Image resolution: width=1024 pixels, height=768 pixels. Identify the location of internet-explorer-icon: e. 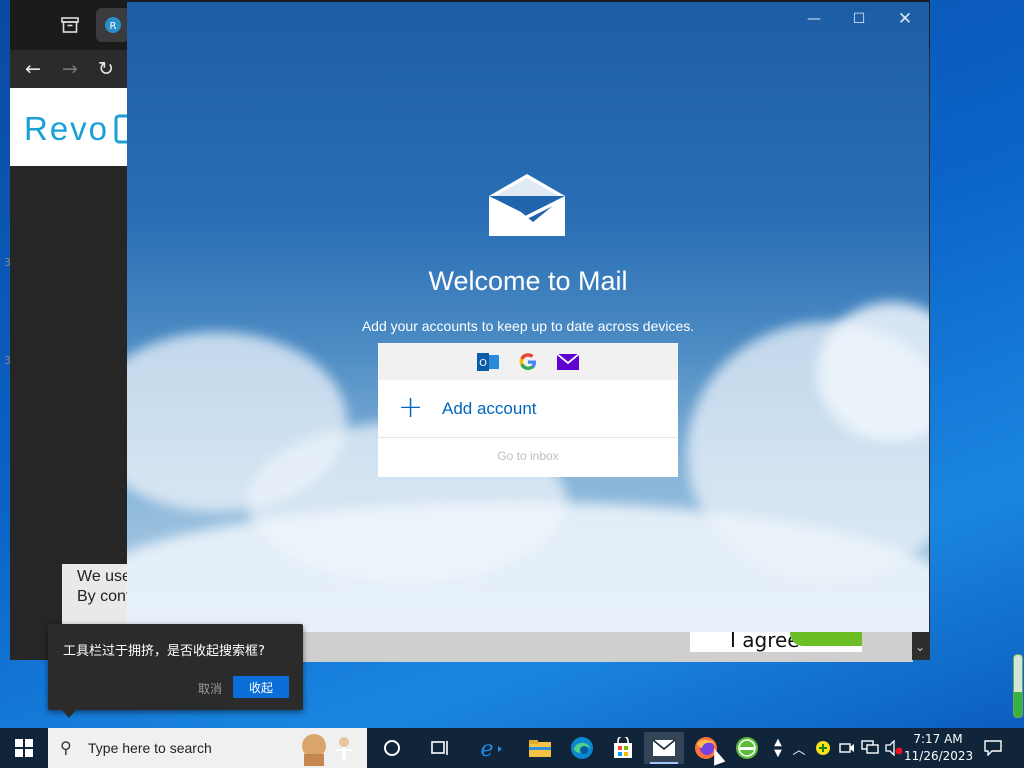
(490, 748).